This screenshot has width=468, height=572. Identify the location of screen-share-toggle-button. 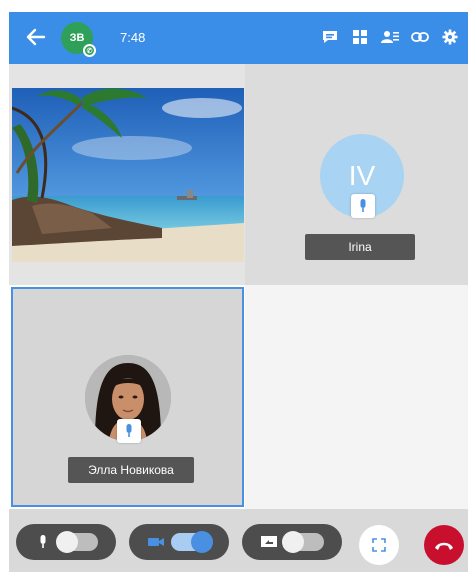
(292, 542).